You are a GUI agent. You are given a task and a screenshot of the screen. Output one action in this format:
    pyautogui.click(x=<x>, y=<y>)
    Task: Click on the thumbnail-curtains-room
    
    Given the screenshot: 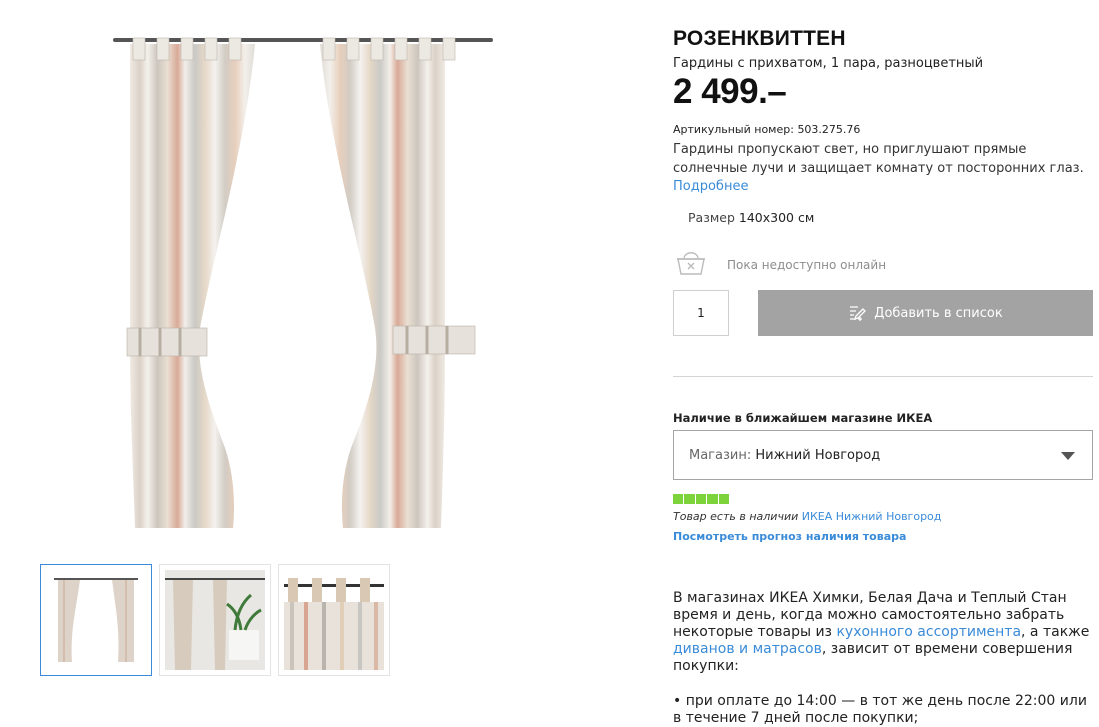 What is the action you would take?
    pyautogui.click(x=215, y=620)
    